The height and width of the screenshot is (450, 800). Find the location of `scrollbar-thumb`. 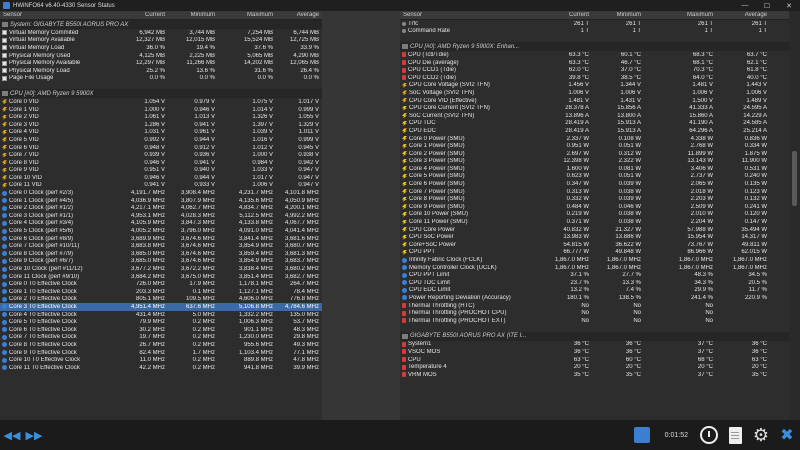

scrollbar-thumb is located at coordinates (794, 178).